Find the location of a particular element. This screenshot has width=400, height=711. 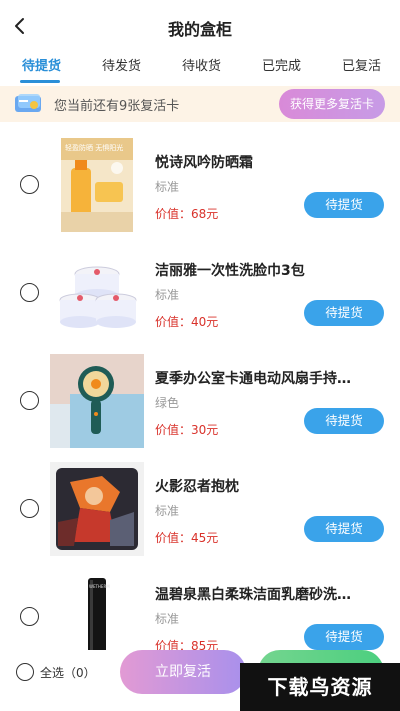

cleanser-brand-text: WETHERM is located at coordinates (99, 586).